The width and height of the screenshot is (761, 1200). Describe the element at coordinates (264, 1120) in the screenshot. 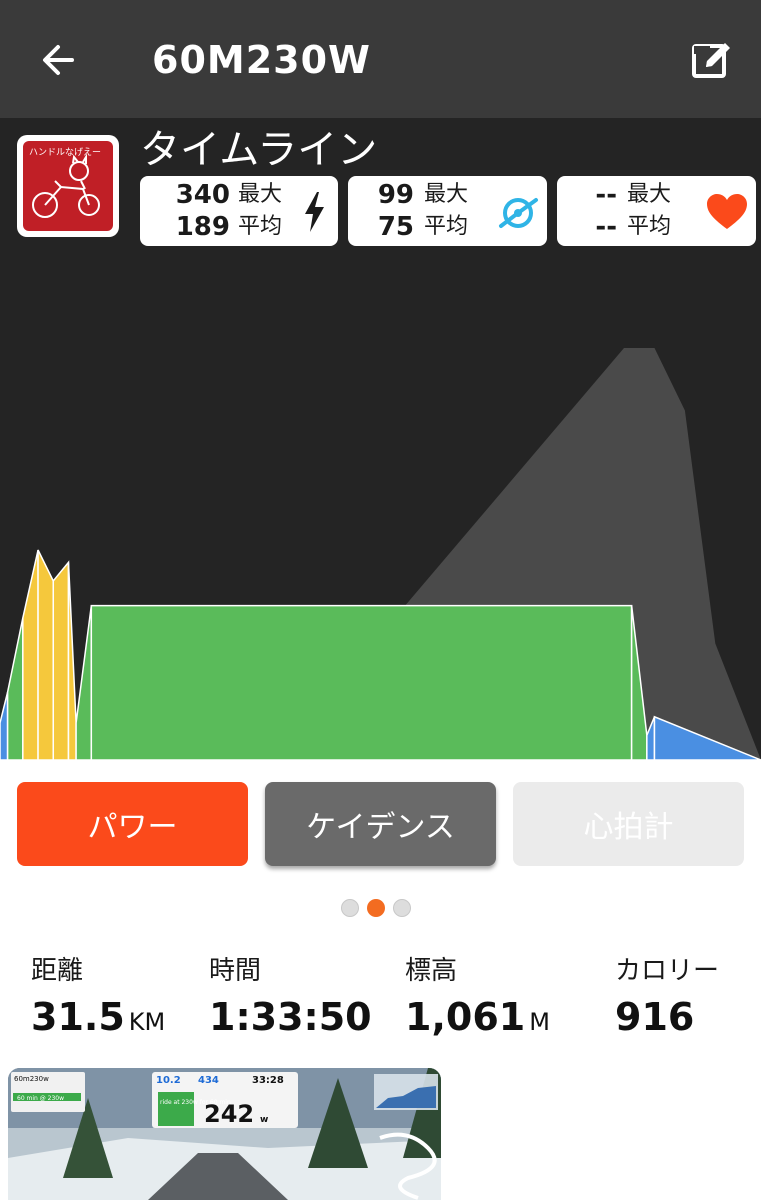

I see `thumb-power-unit: w` at that location.